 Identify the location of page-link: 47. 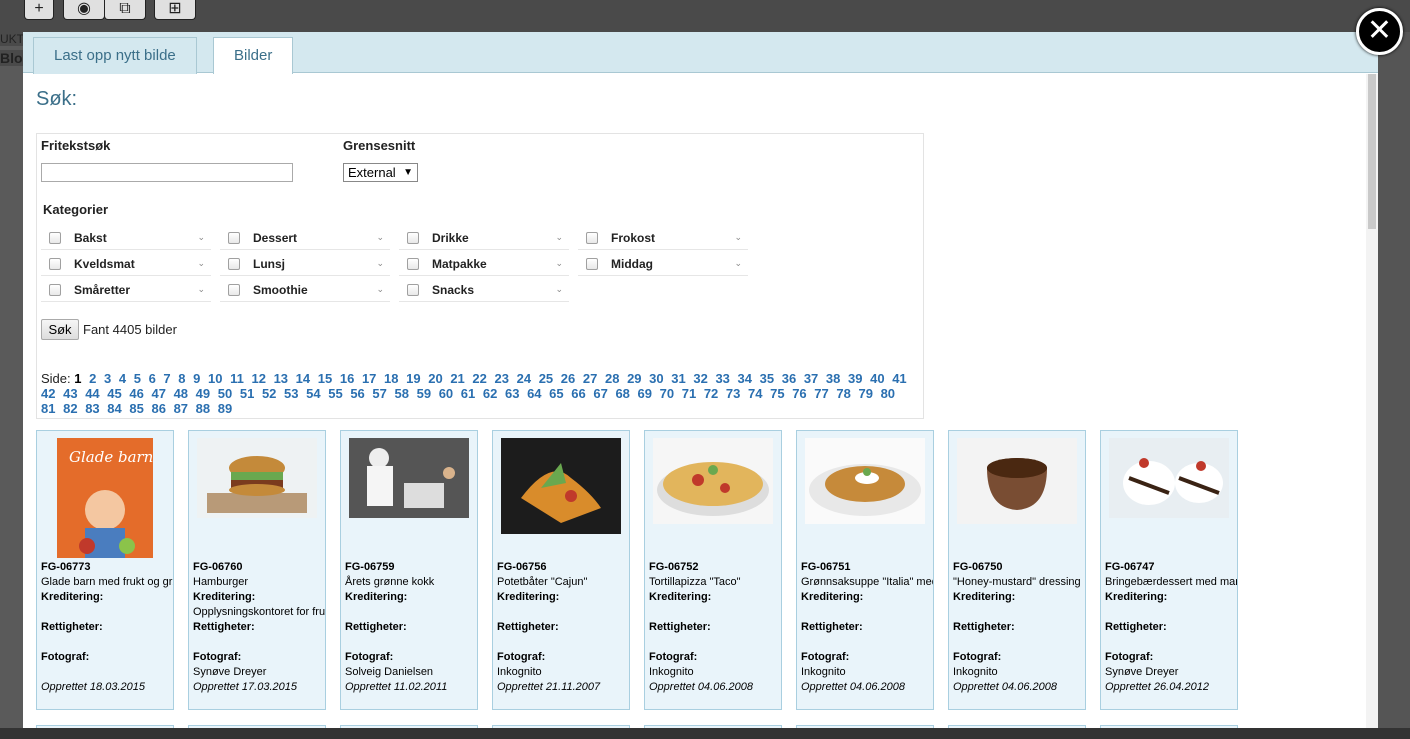
(158, 393).